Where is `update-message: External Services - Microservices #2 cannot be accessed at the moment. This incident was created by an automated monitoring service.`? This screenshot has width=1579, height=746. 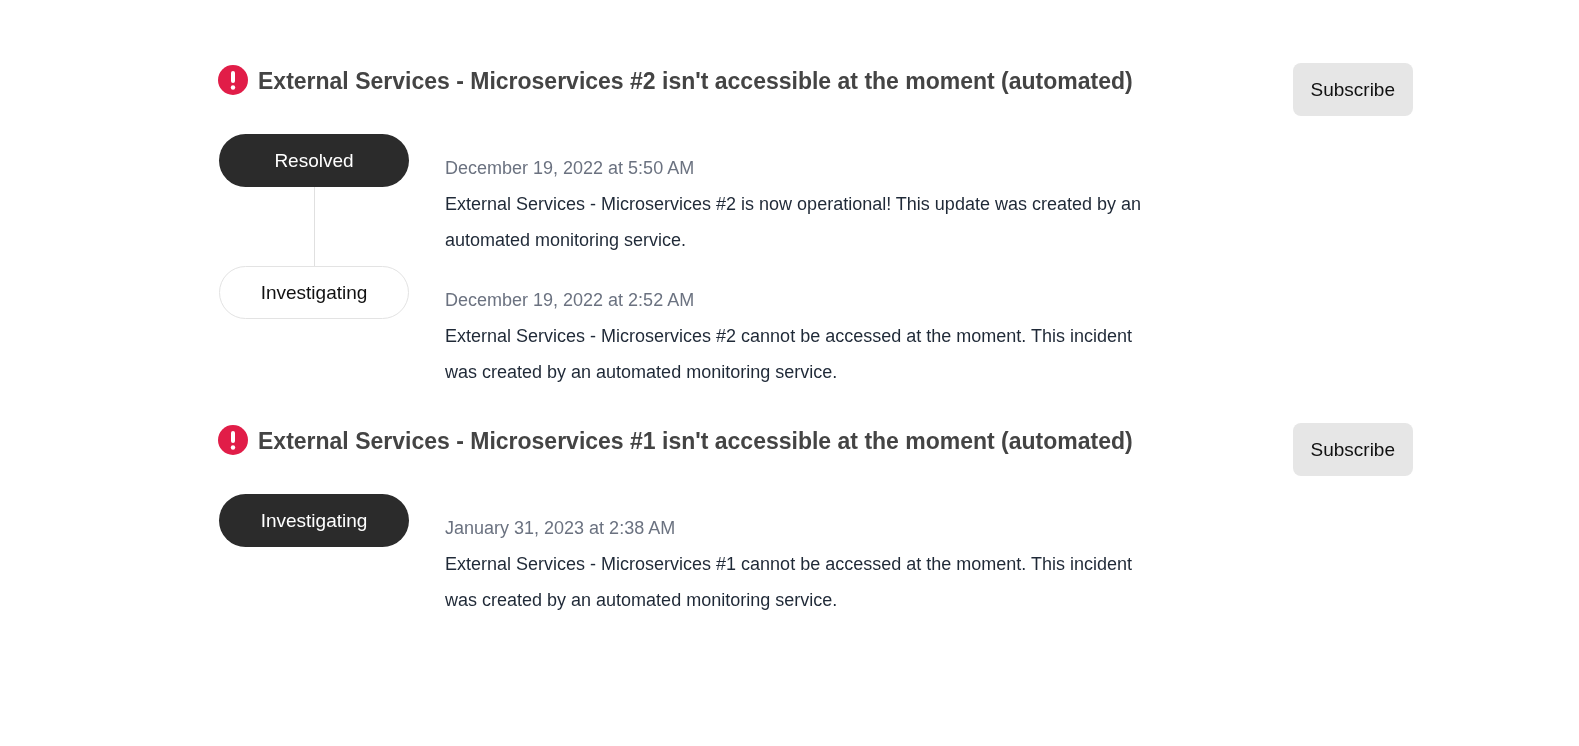
update-message: External Services - Microservices #2 cannot be accessed at the moment. This incident was created by an automated monitoring service. is located at coordinates (789, 354).